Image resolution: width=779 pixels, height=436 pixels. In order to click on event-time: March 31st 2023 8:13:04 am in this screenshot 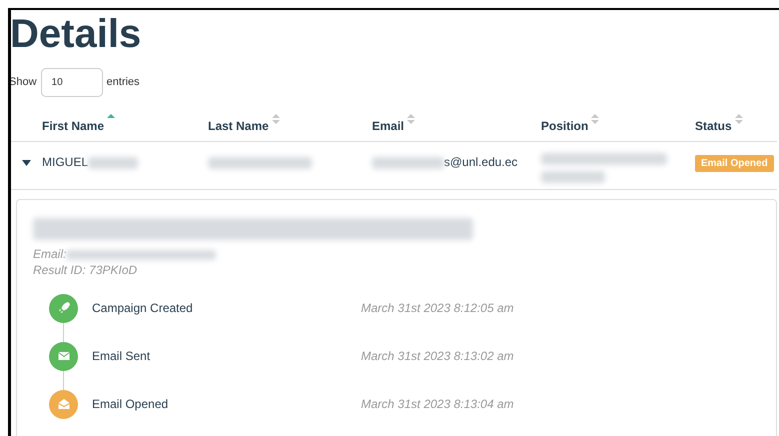, I will do `click(437, 404)`.